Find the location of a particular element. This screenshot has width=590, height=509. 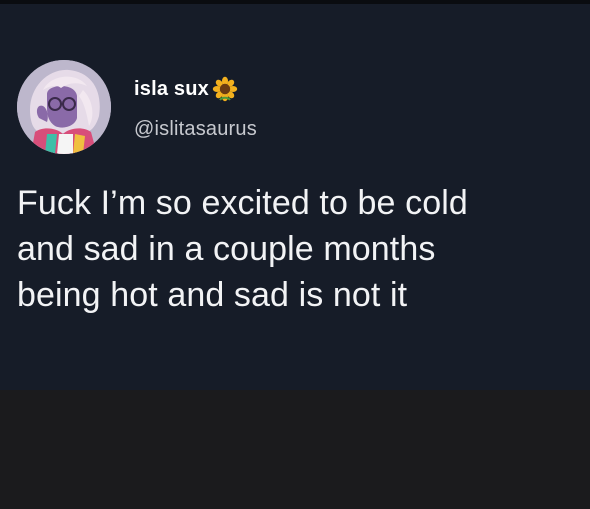

avatar-illustration is located at coordinates (64, 107).